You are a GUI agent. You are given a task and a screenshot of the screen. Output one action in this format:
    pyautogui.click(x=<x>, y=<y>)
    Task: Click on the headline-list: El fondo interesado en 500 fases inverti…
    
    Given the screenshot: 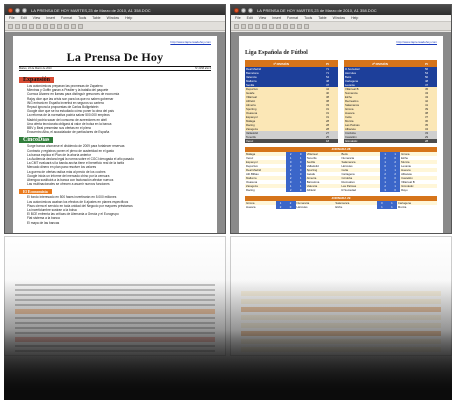 What is the action you would take?
    pyautogui.click(x=115, y=209)
    